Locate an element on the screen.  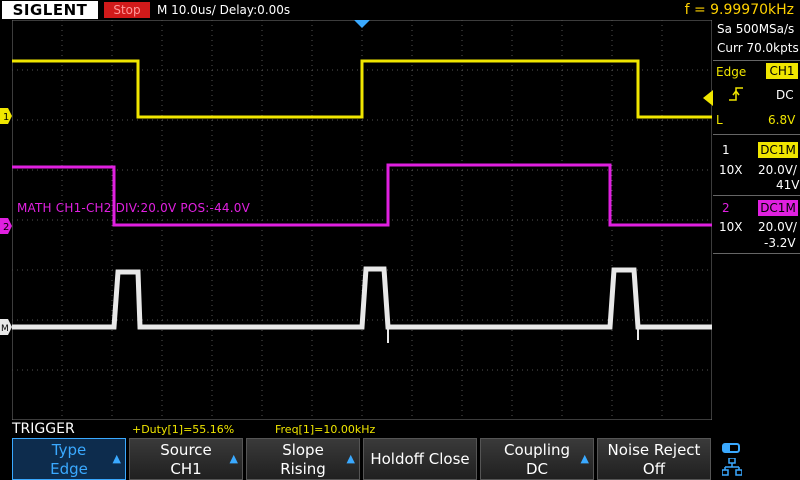
timebase-readout: M 10.0us/ Delay:0.00s is located at coordinates (224, 10).